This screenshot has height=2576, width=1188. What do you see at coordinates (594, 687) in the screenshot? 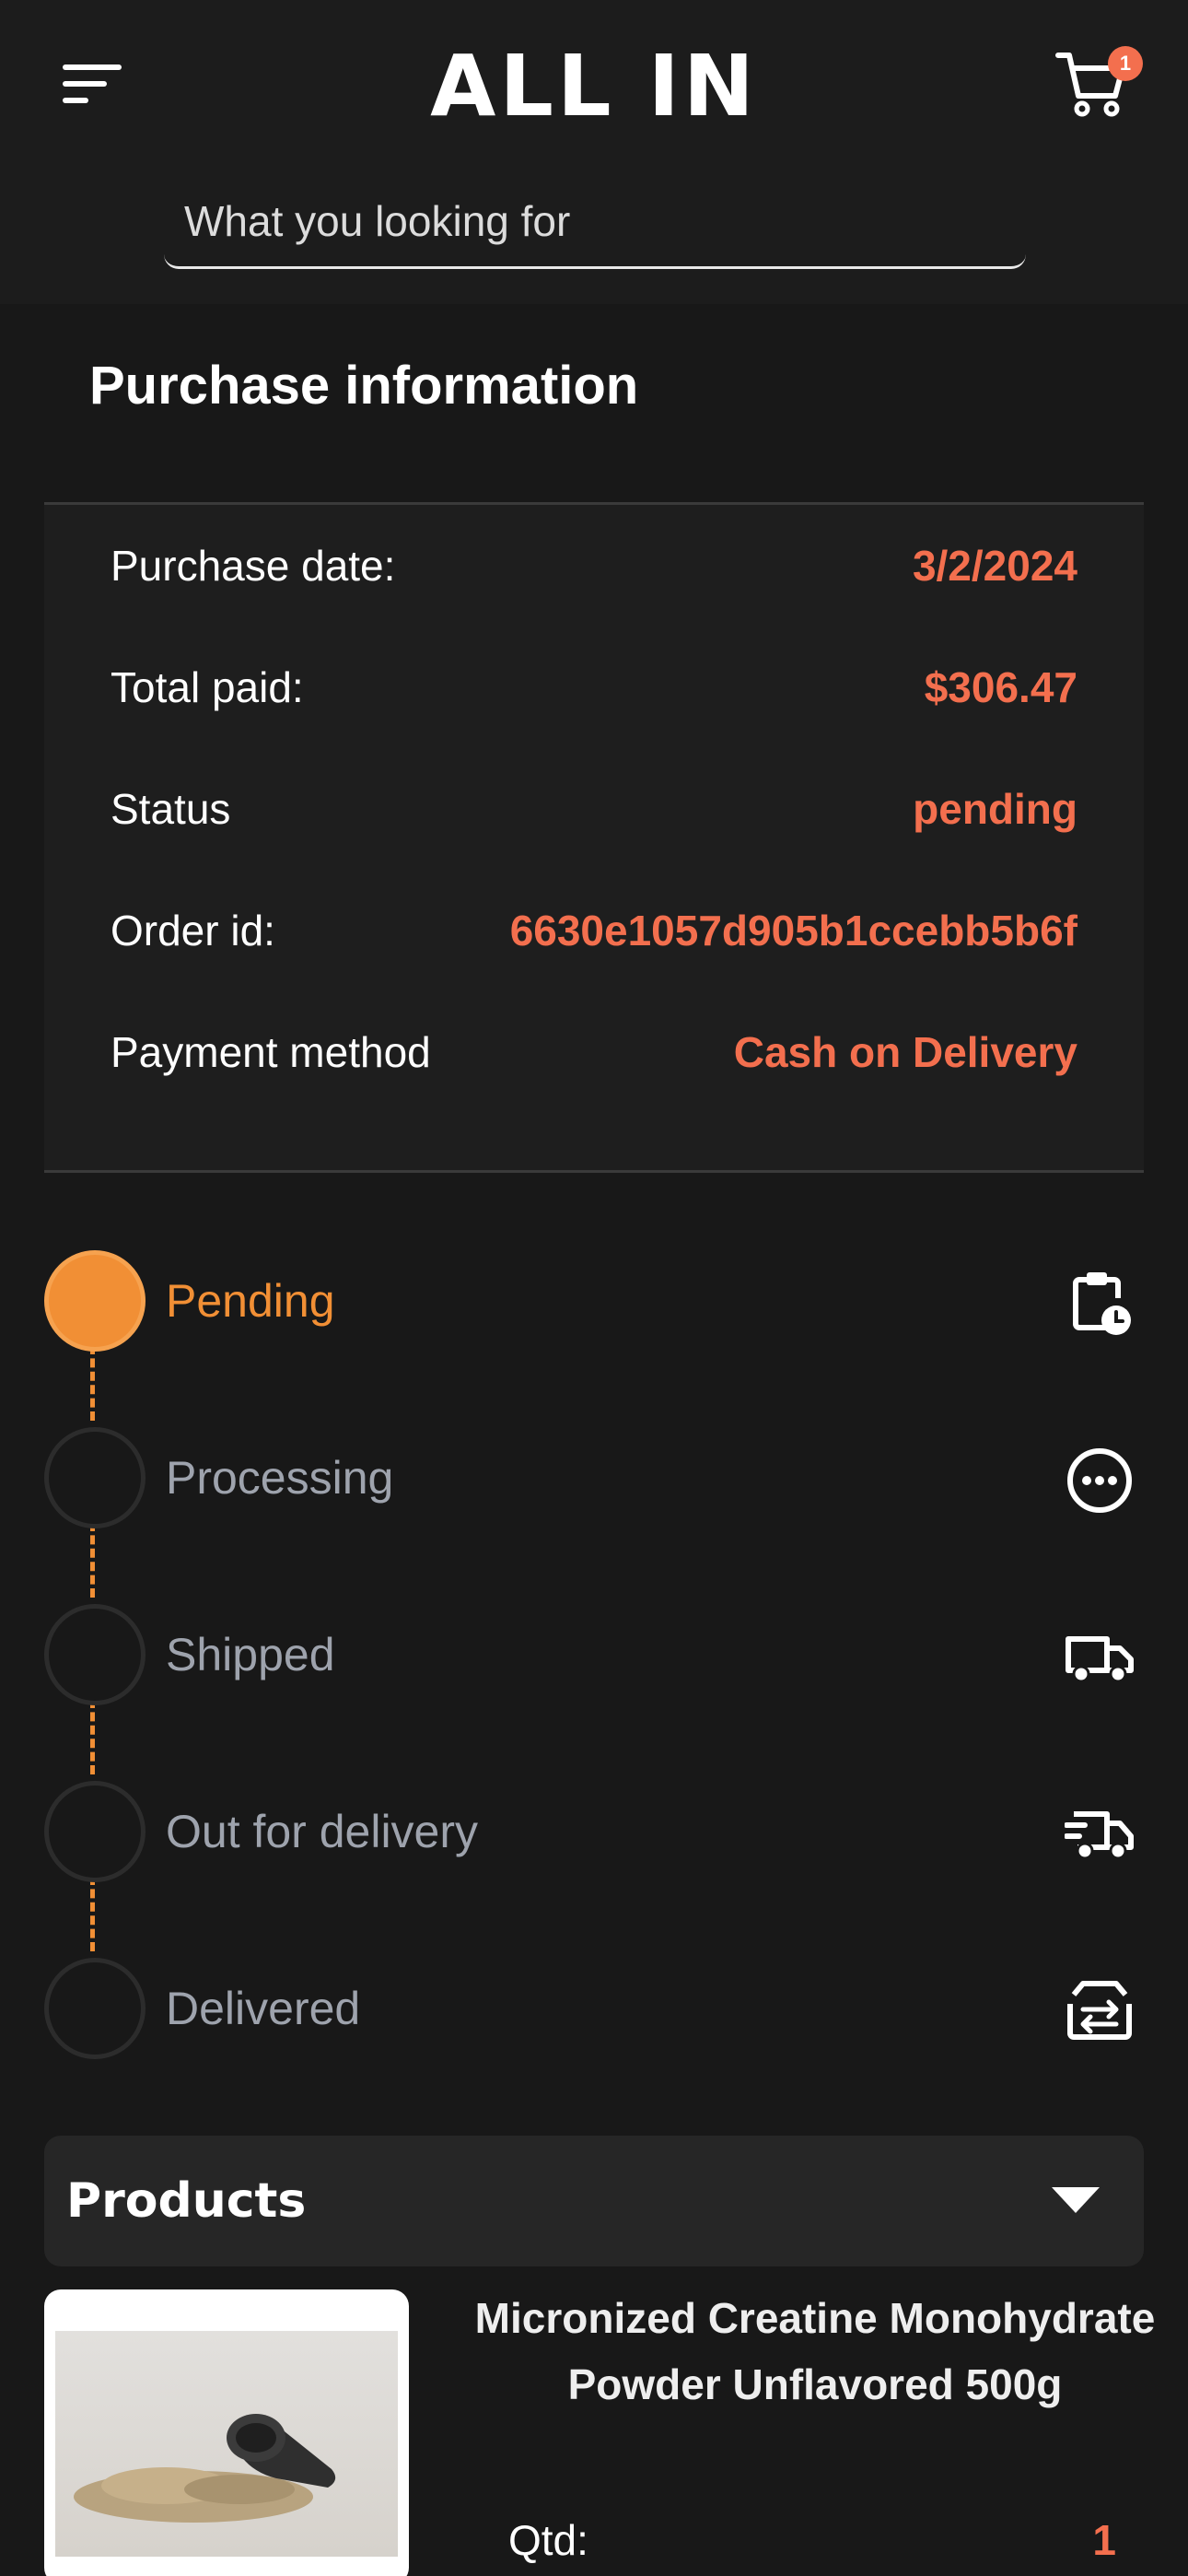
I see `info-row-total: Total paid: $306.47` at bounding box center [594, 687].